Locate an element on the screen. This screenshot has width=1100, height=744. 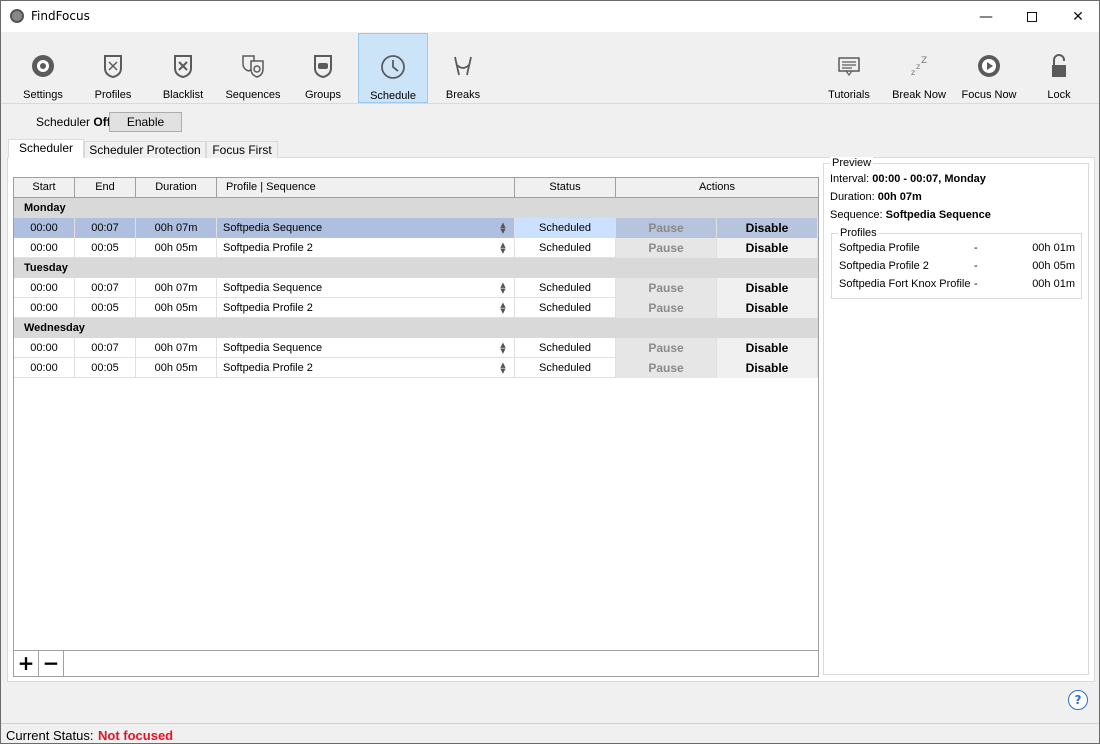
toolbar-groups: Groups is located at coordinates (323, 68).